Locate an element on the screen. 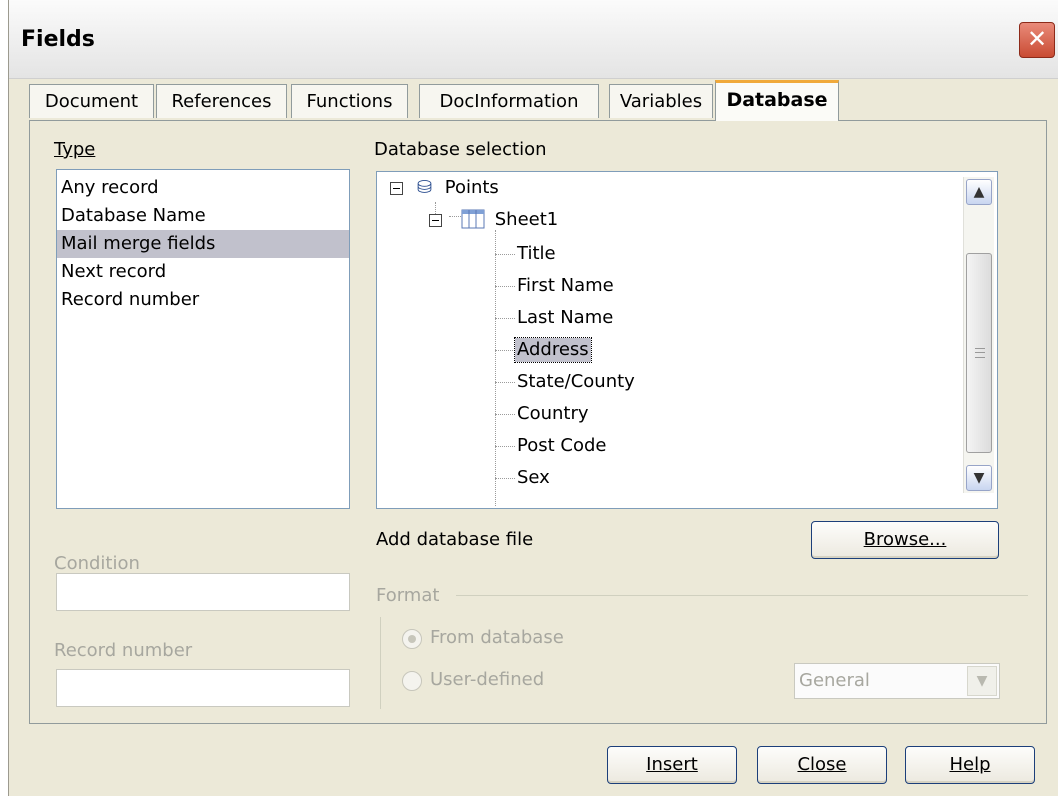  record-number-label: Record number is located at coordinates (123, 650).